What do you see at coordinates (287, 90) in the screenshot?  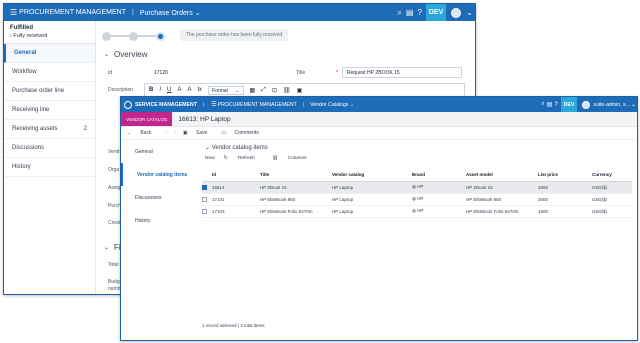 I see `link-icon: ⛓` at bounding box center [287, 90].